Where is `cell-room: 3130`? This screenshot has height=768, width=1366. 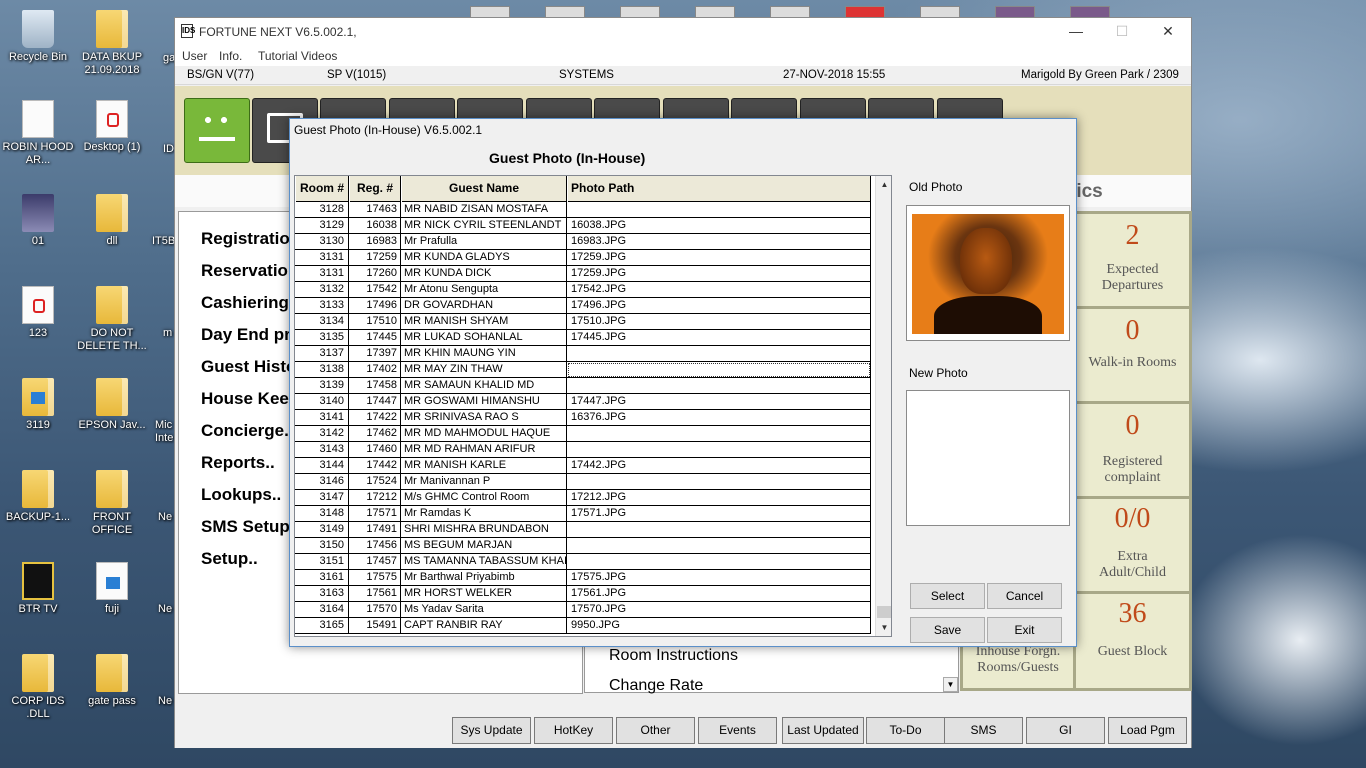
cell-room: 3130 is located at coordinates (322, 242).